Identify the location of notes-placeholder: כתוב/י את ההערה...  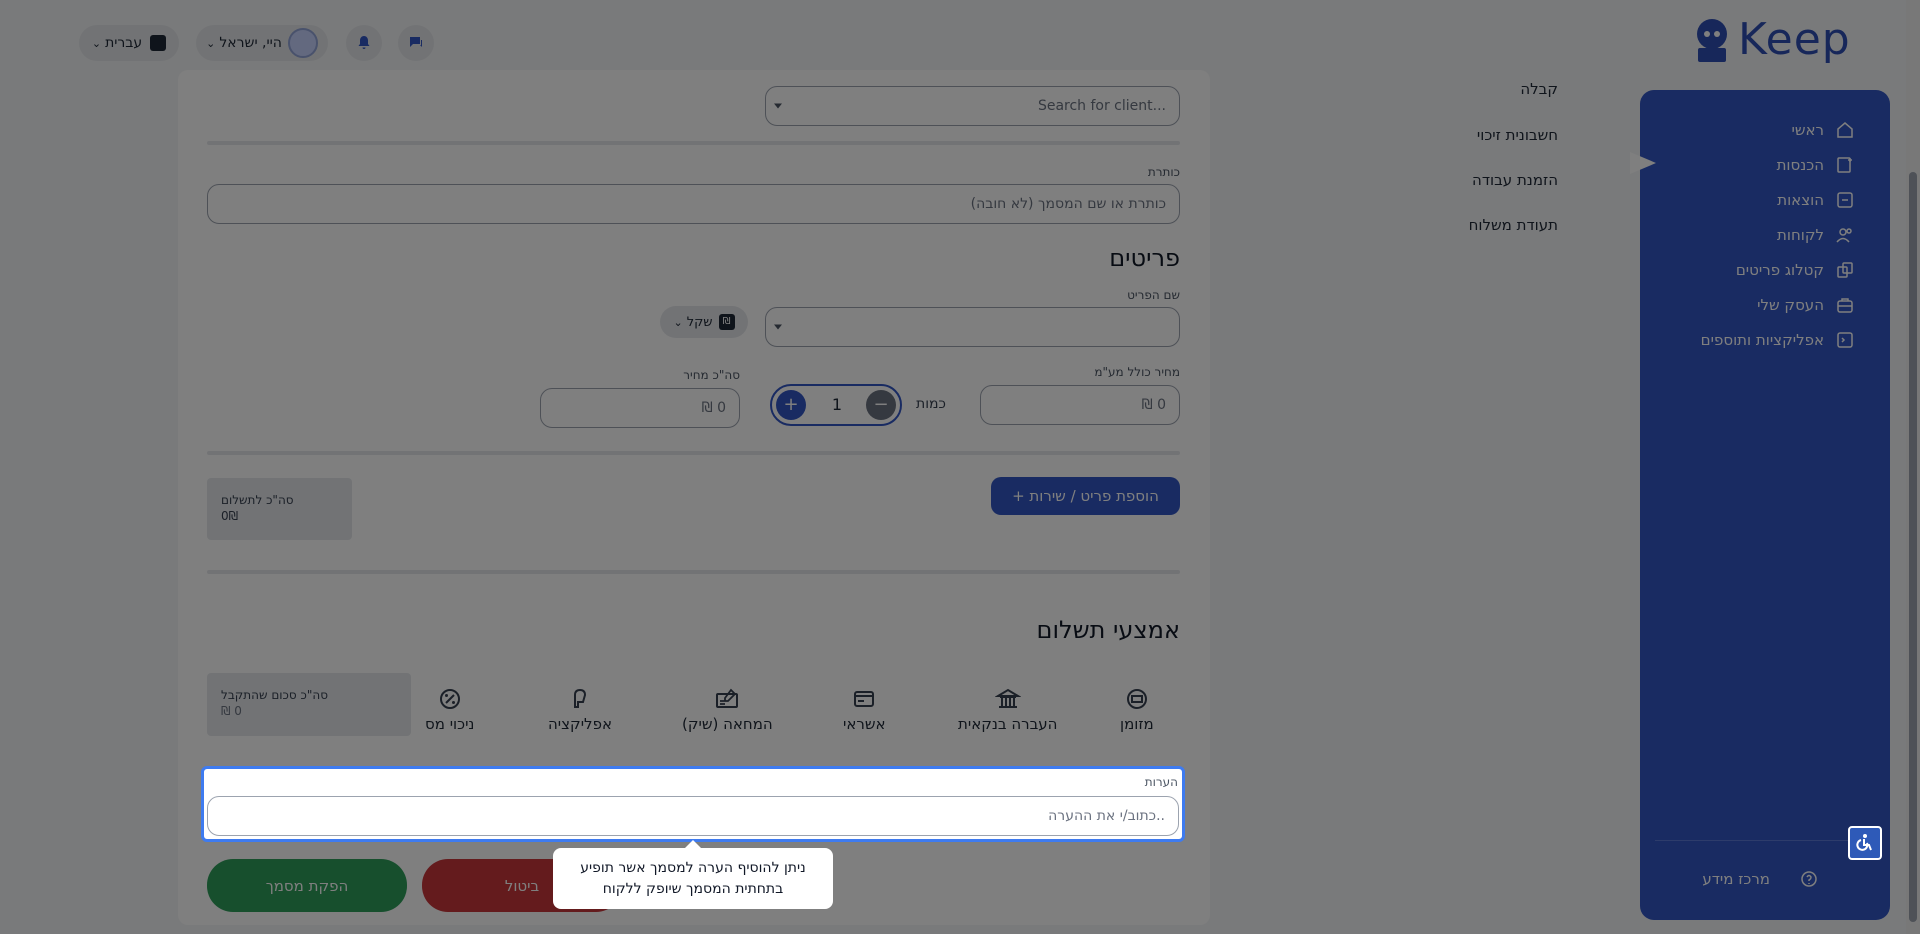
(1106, 816).